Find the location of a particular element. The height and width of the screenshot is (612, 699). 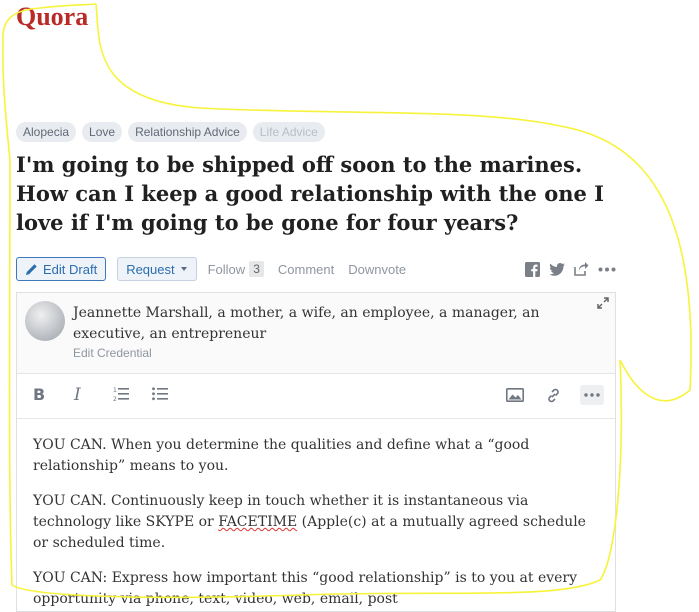

share-group is located at coordinates (570, 269).